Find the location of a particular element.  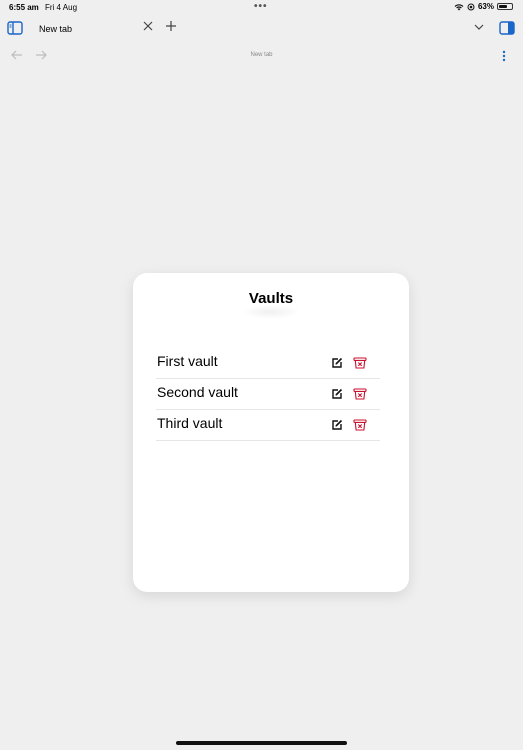

location-icon is located at coordinates (471, 7).